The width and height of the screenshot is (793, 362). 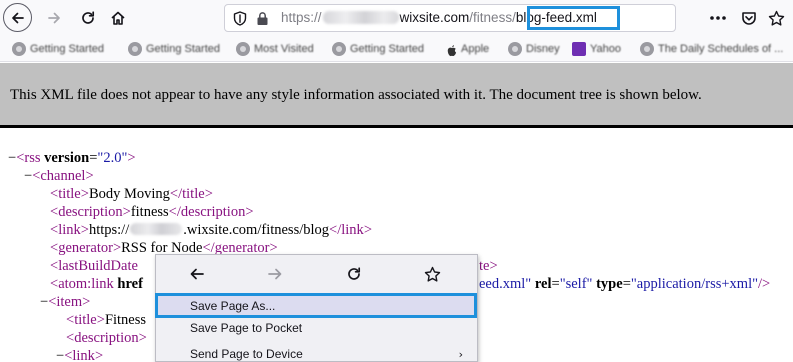 What do you see at coordinates (152, 212) in the screenshot?
I see `xml-description-line: <description>fitness</description>` at bounding box center [152, 212].